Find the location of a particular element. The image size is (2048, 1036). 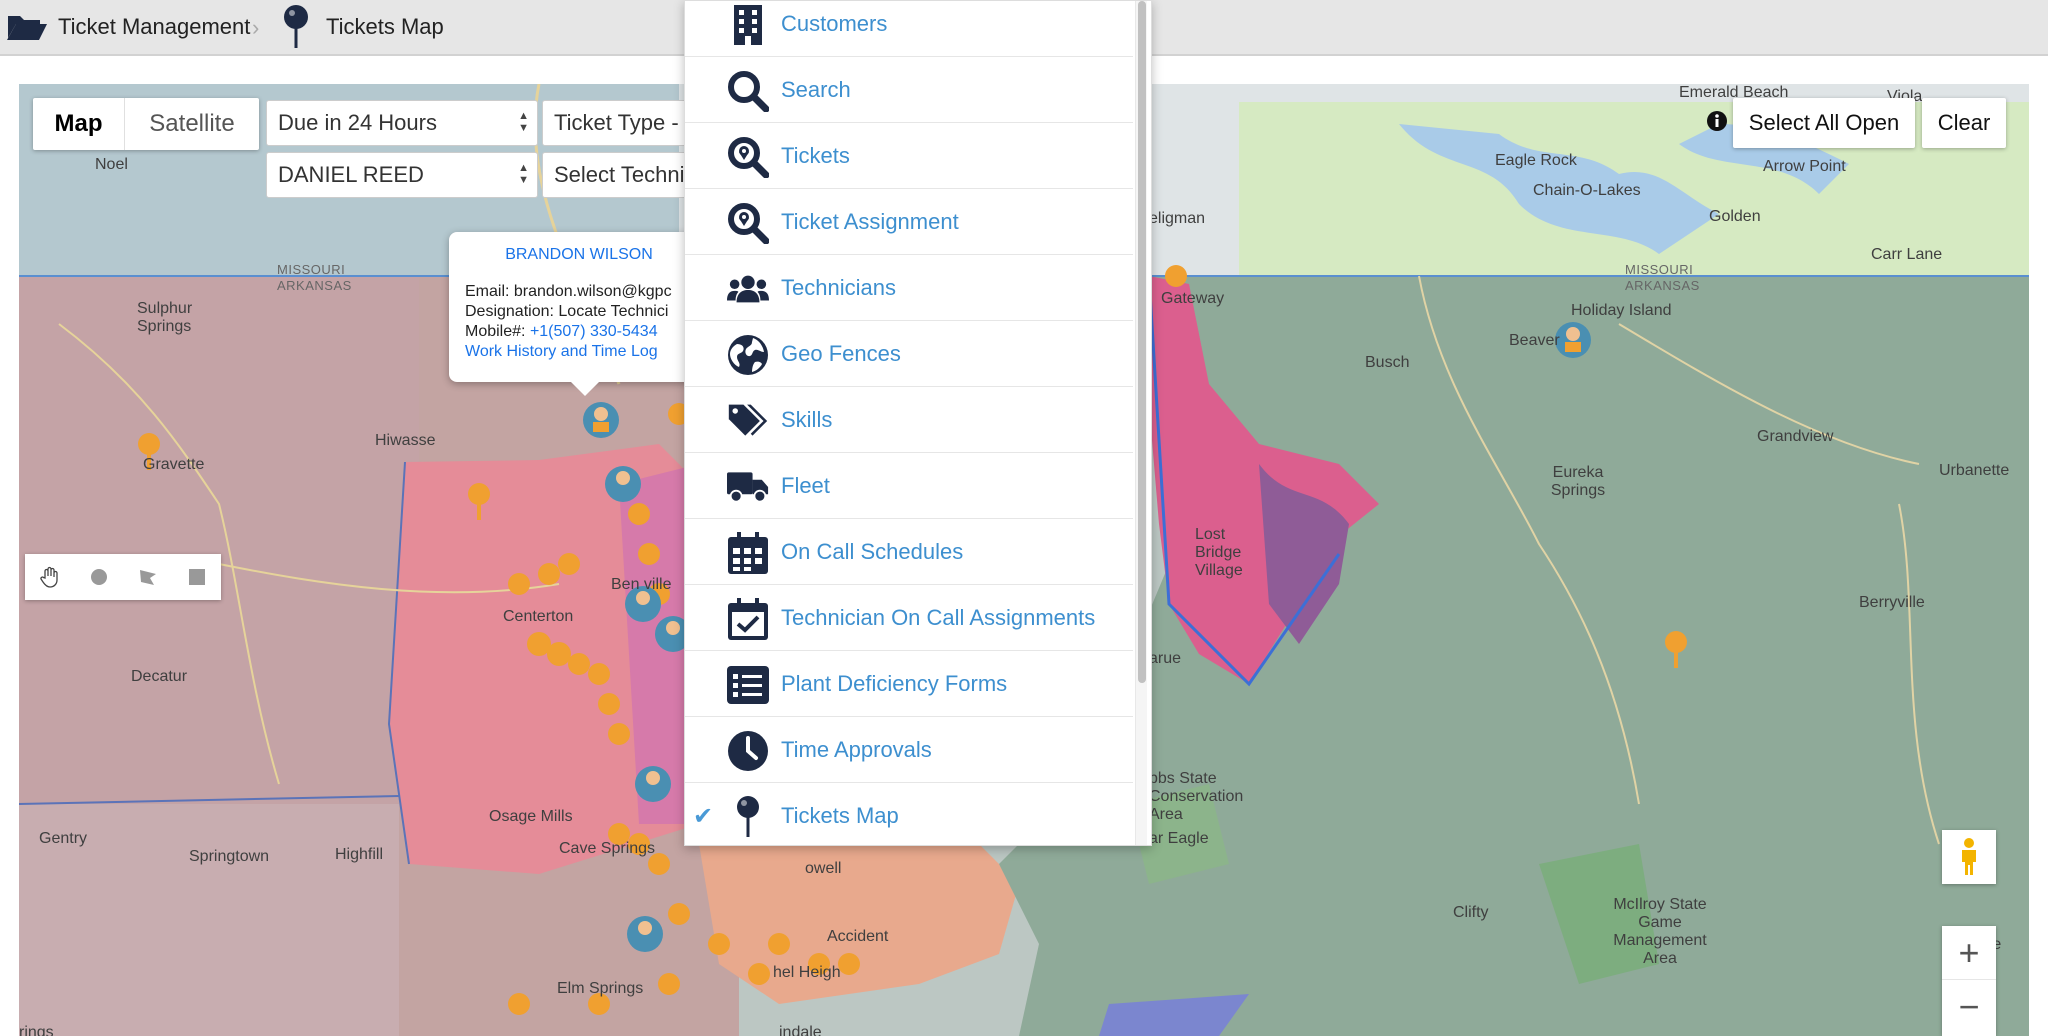

pegman-icon is located at coordinates (1969, 856).